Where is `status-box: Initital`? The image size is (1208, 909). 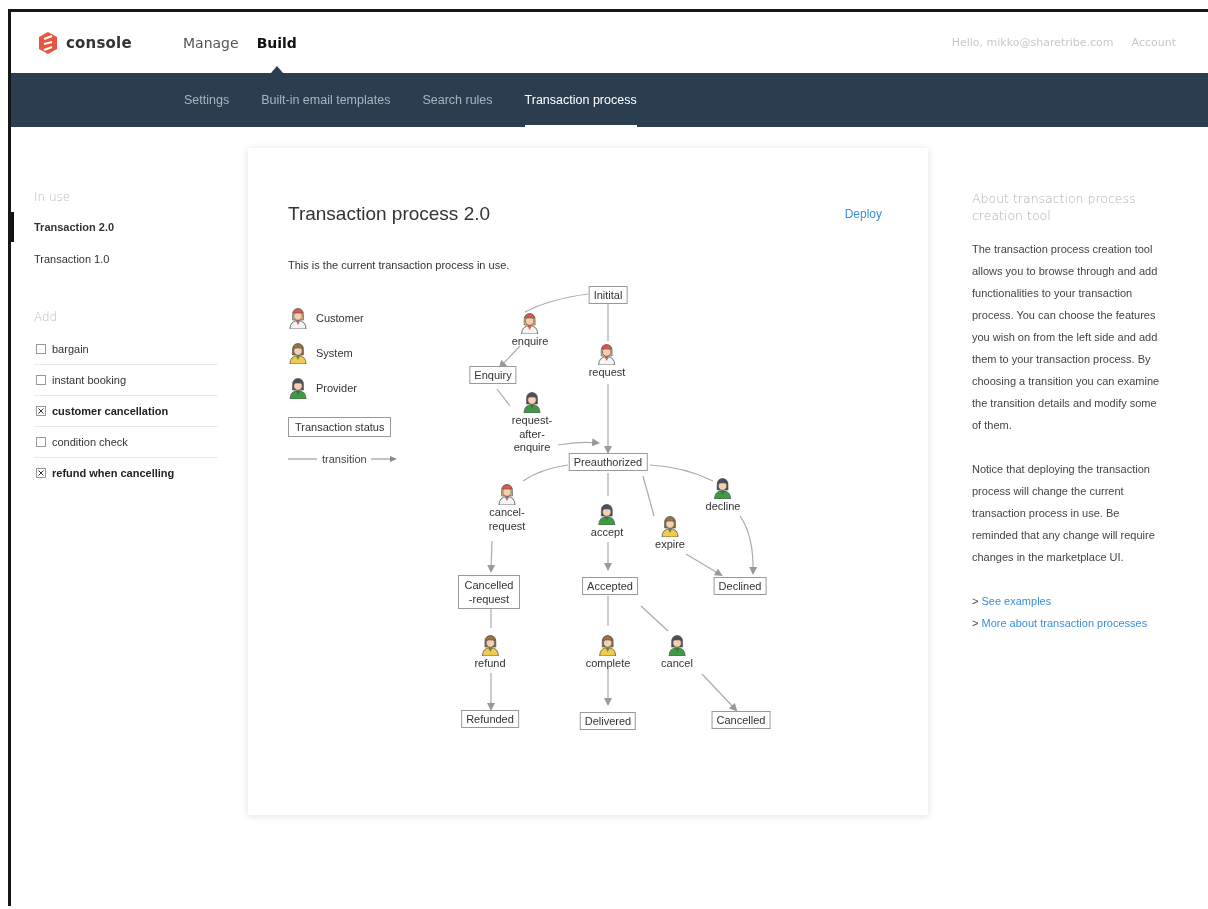 status-box: Initital is located at coordinates (608, 295).